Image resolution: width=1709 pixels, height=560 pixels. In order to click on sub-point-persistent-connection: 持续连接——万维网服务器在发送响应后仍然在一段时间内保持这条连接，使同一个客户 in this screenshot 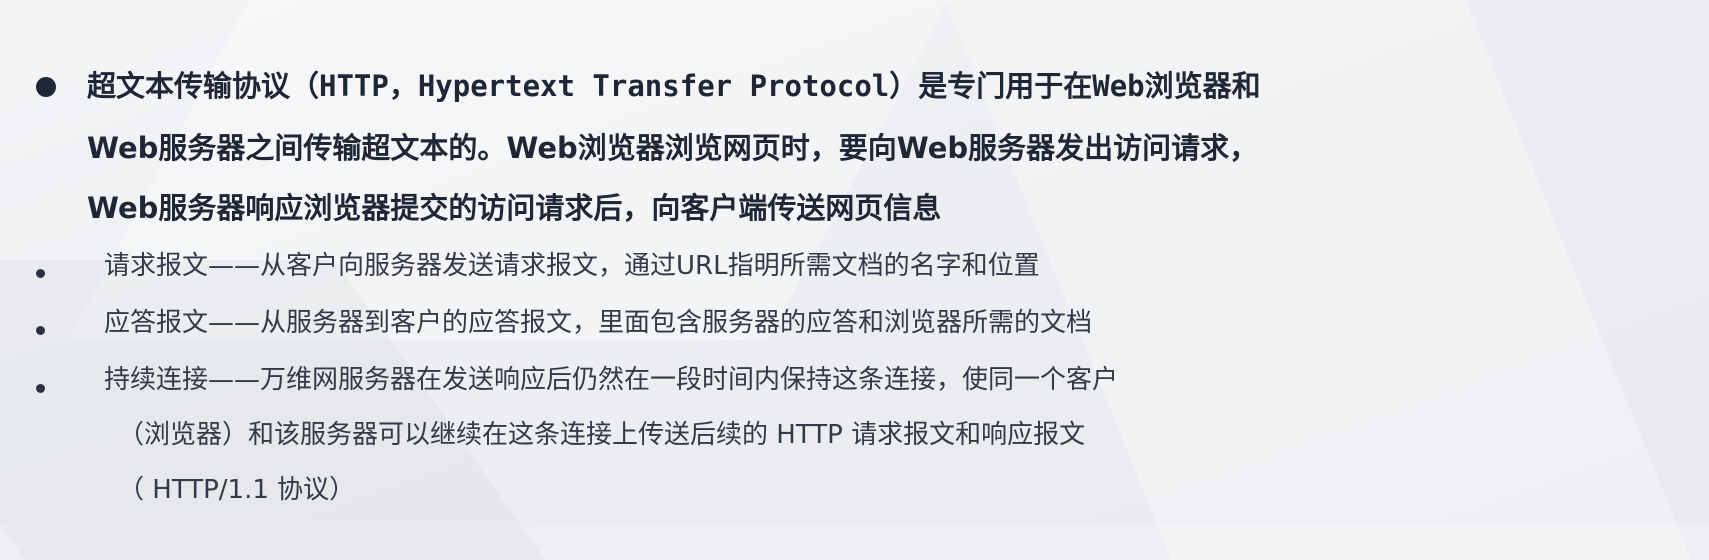, I will do `click(611, 380)`.